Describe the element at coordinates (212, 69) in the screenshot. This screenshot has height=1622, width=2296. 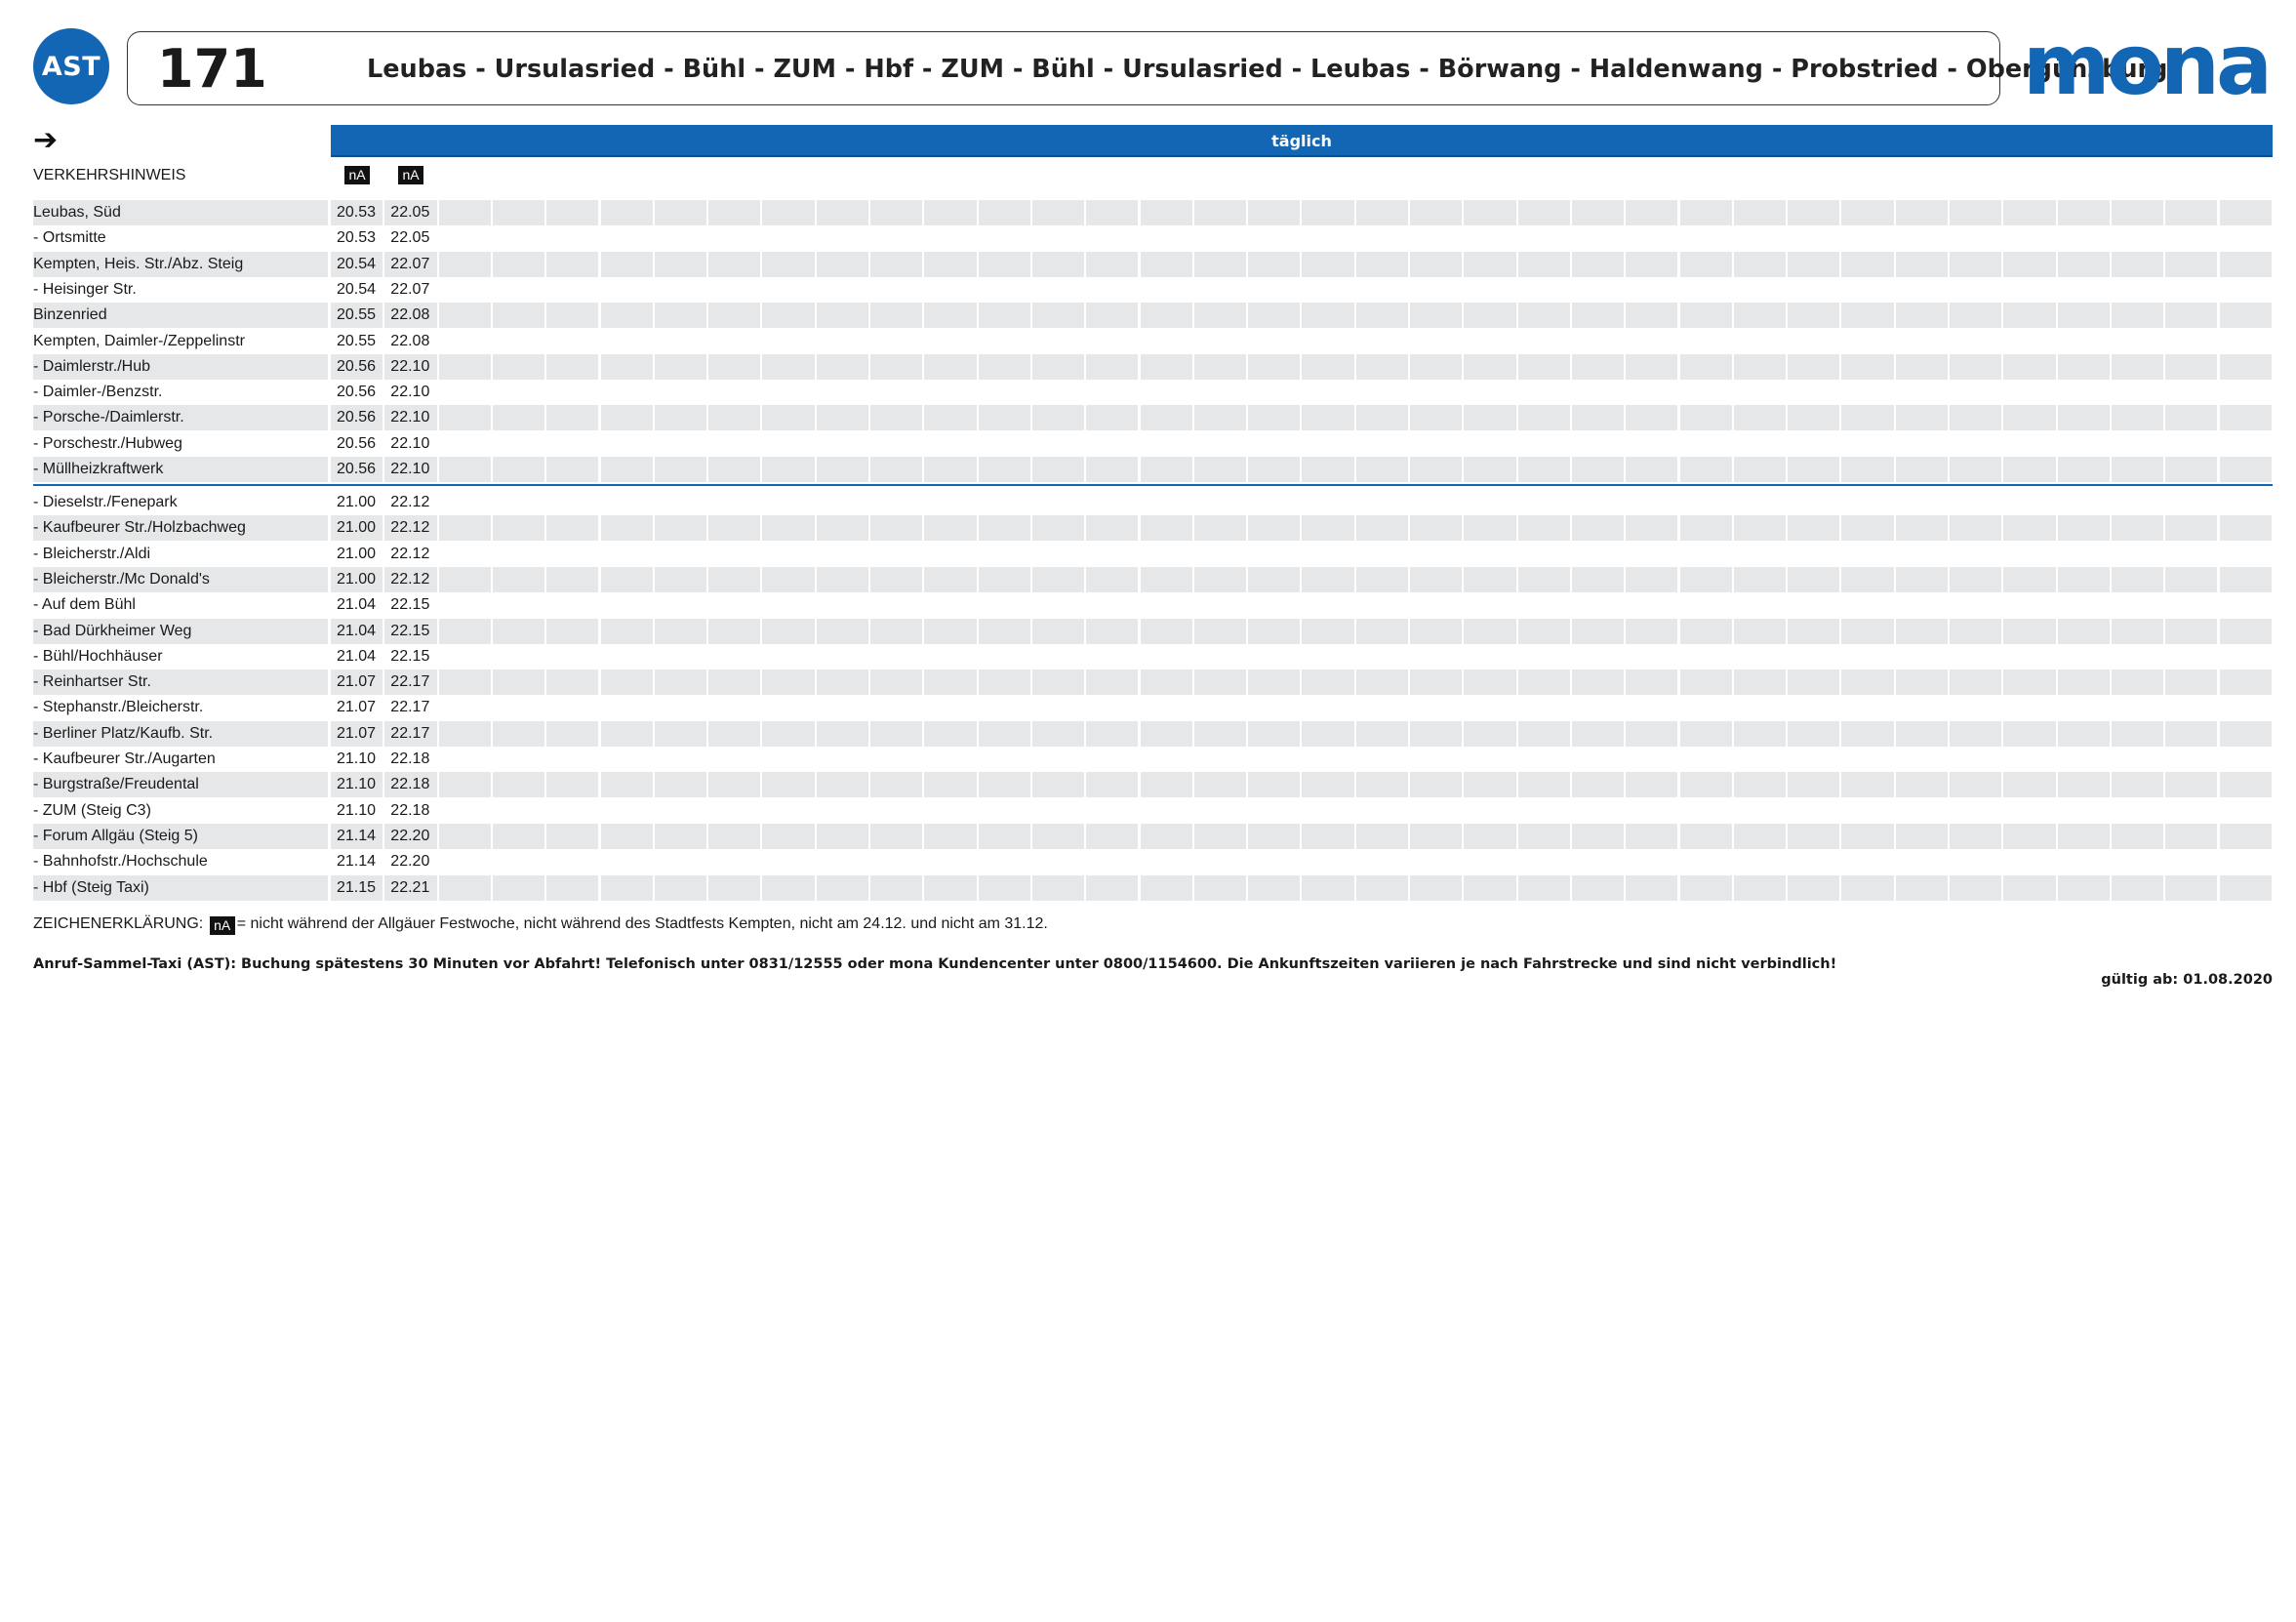
I see `line-number: 171` at that location.